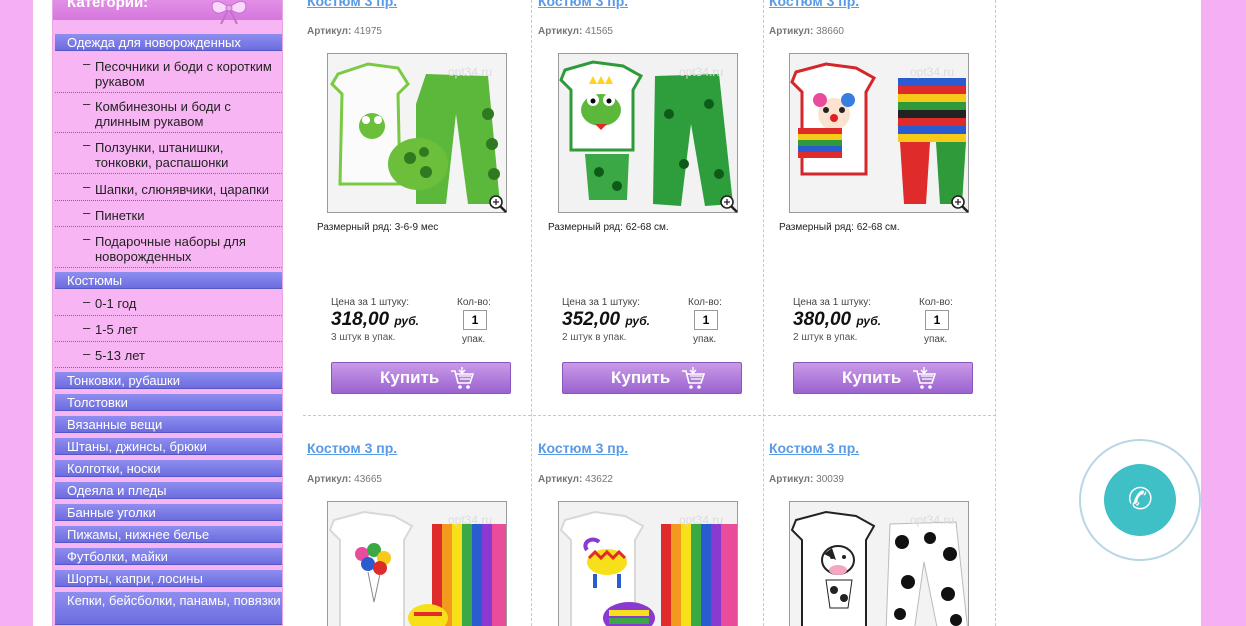  What do you see at coordinates (168, 608) in the screenshot?
I see `category-item: Кепки, бейсболки, панамы, повязки` at bounding box center [168, 608].